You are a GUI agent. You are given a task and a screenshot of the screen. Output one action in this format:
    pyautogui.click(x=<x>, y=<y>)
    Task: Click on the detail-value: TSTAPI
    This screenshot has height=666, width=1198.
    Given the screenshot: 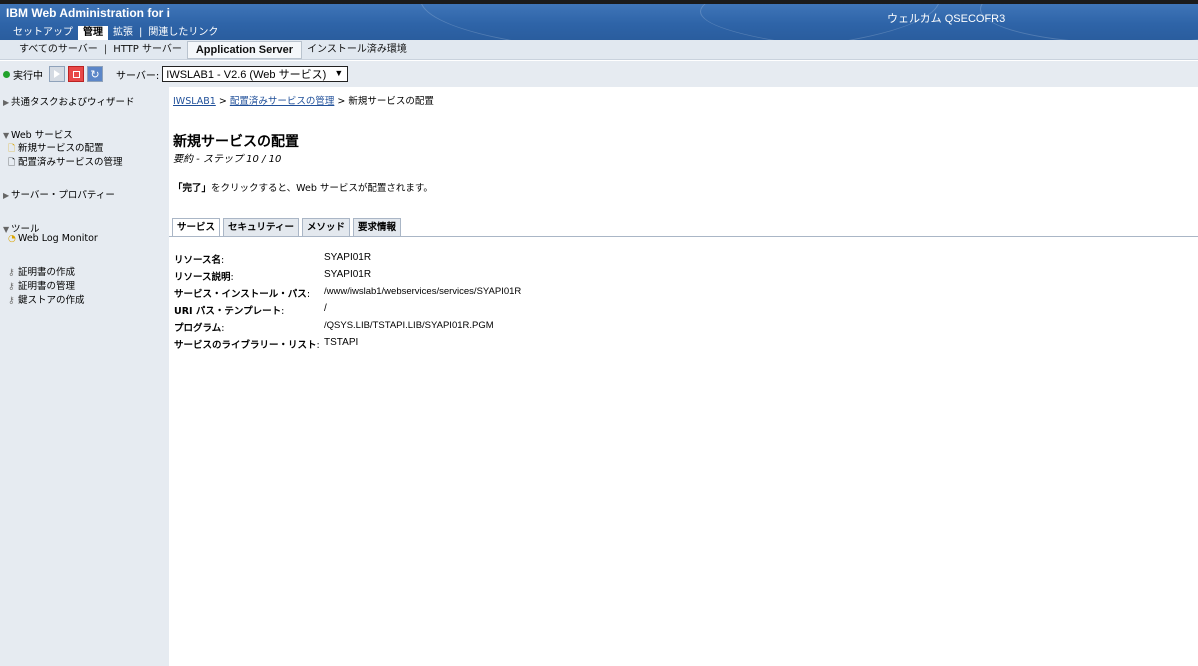 What is the action you would take?
    pyautogui.click(x=341, y=342)
    